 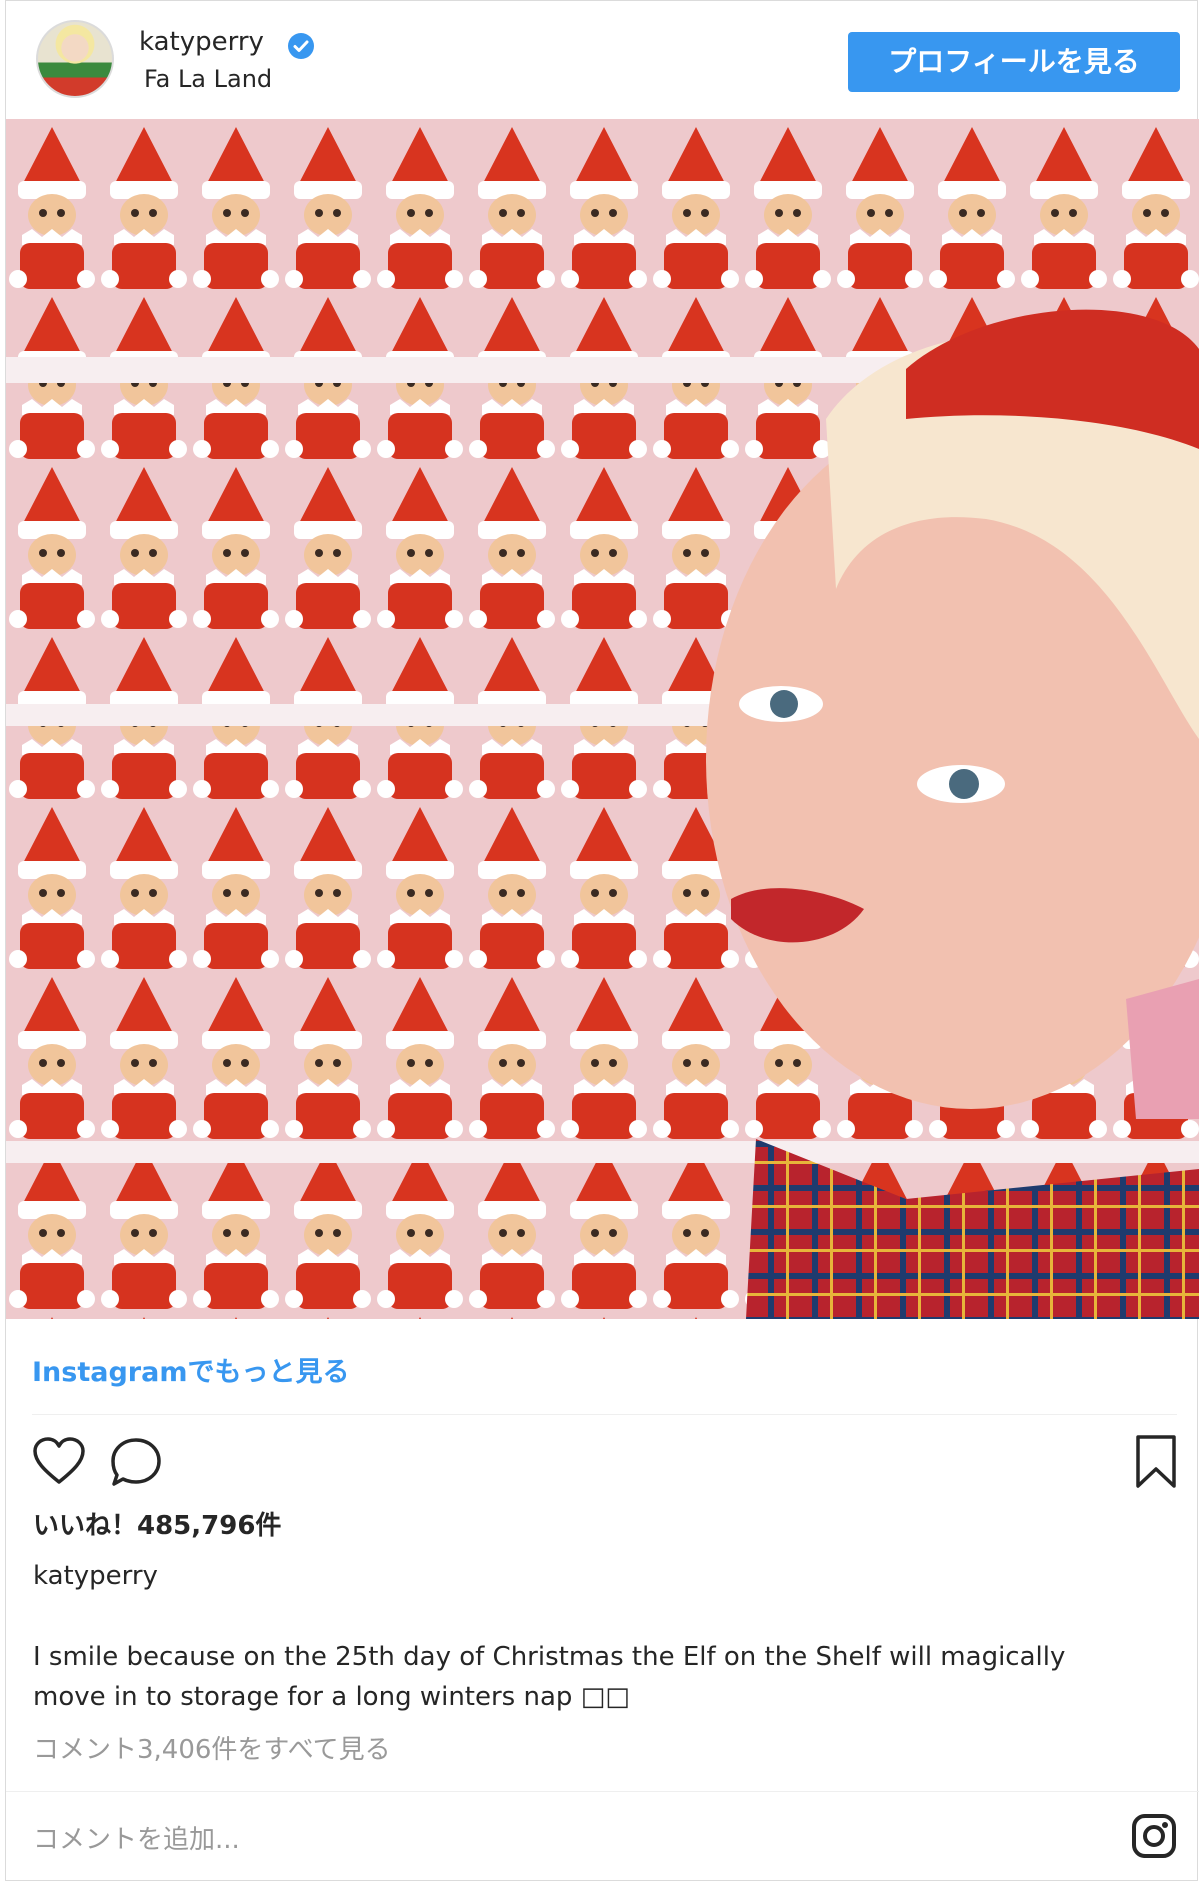 What do you see at coordinates (301, 46) in the screenshot?
I see `verified-badge-icon` at bounding box center [301, 46].